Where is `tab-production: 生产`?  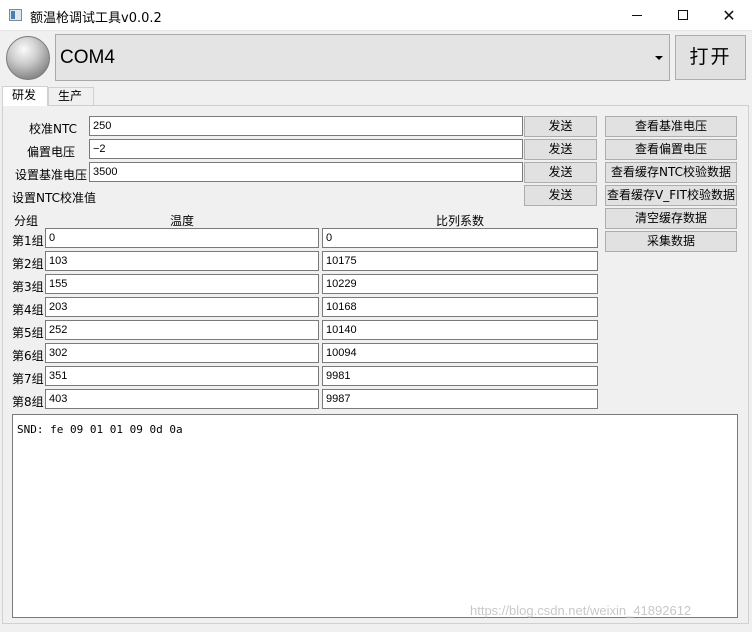 tab-production: 生产 is located at coordinates (71, 96).